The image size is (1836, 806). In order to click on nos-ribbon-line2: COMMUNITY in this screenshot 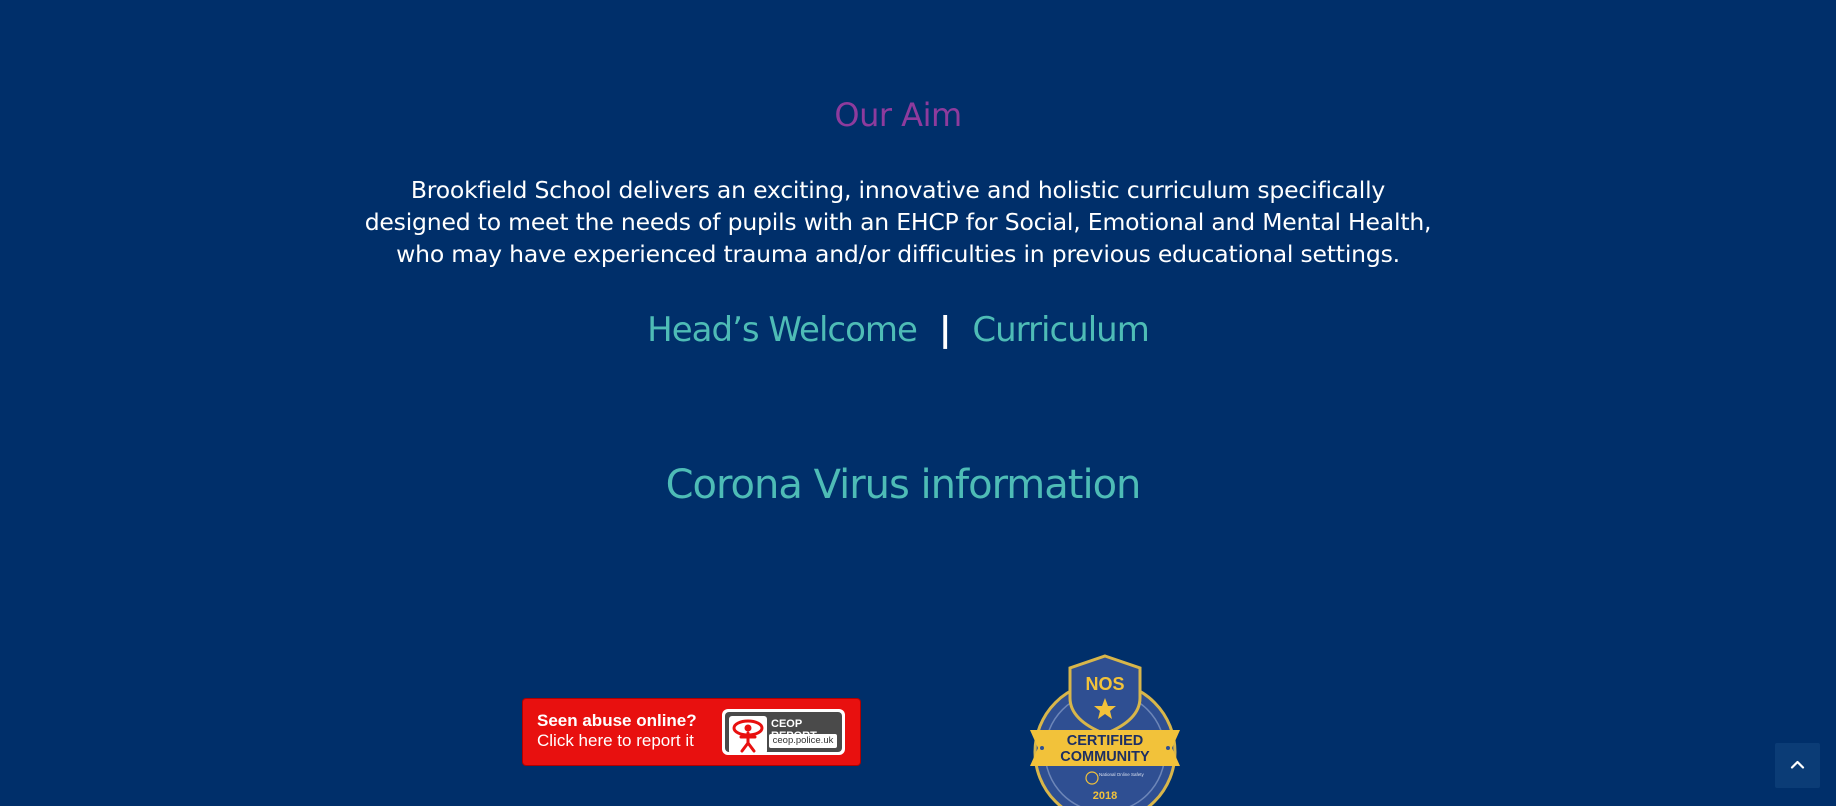, I will do `click(1105, 757)`.